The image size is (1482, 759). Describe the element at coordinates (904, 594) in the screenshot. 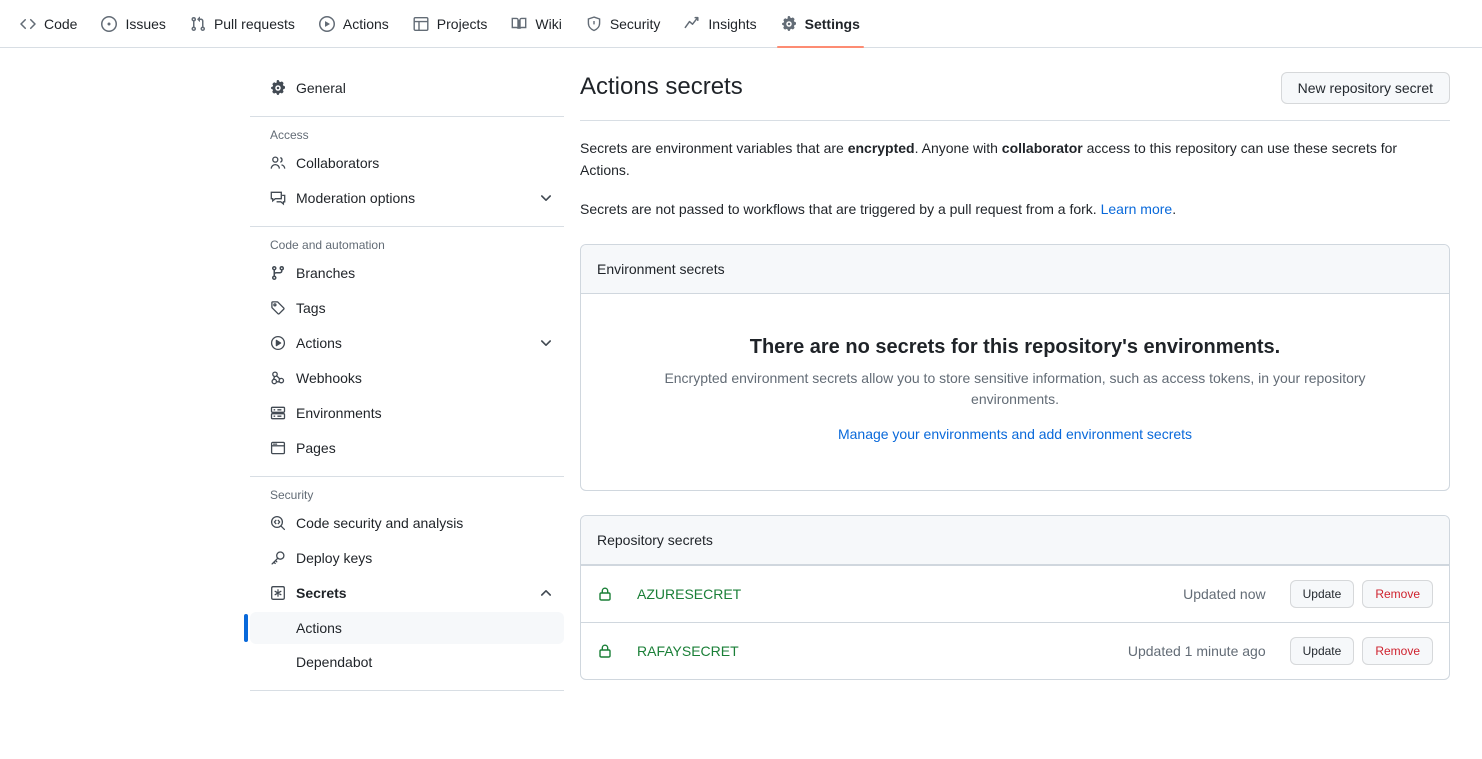

I see `secret-name-link: AZURESECRET` at that location.